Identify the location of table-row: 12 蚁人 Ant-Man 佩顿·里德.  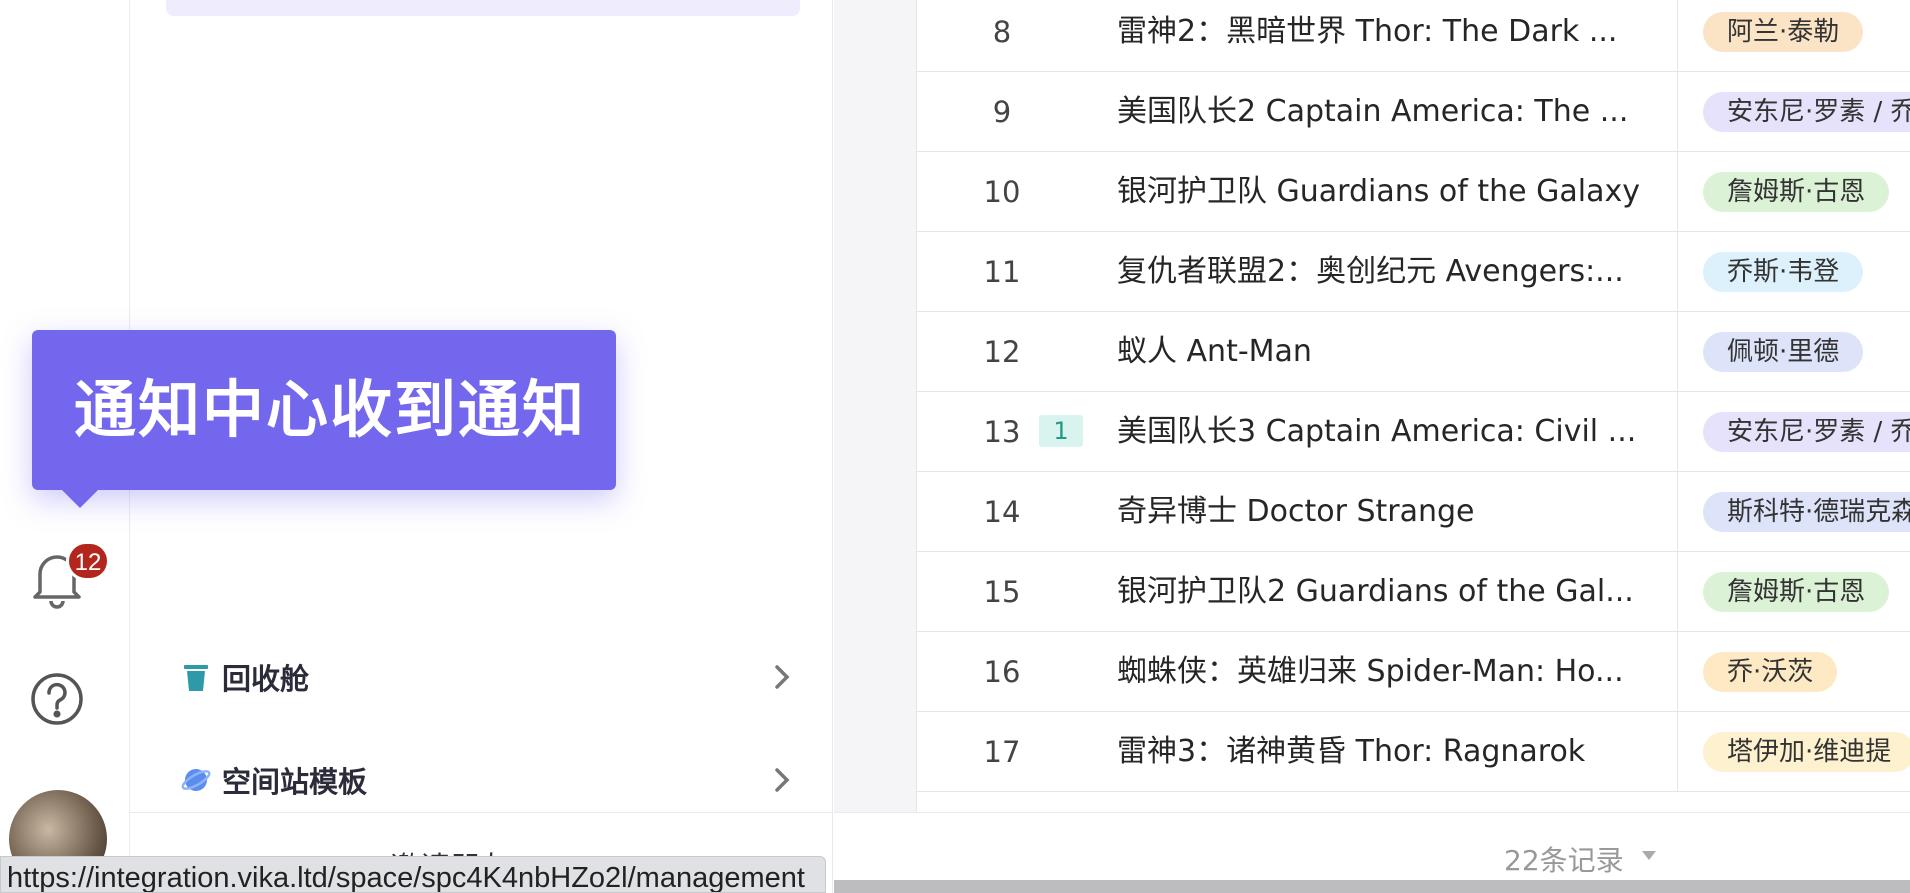
(1413, 352).